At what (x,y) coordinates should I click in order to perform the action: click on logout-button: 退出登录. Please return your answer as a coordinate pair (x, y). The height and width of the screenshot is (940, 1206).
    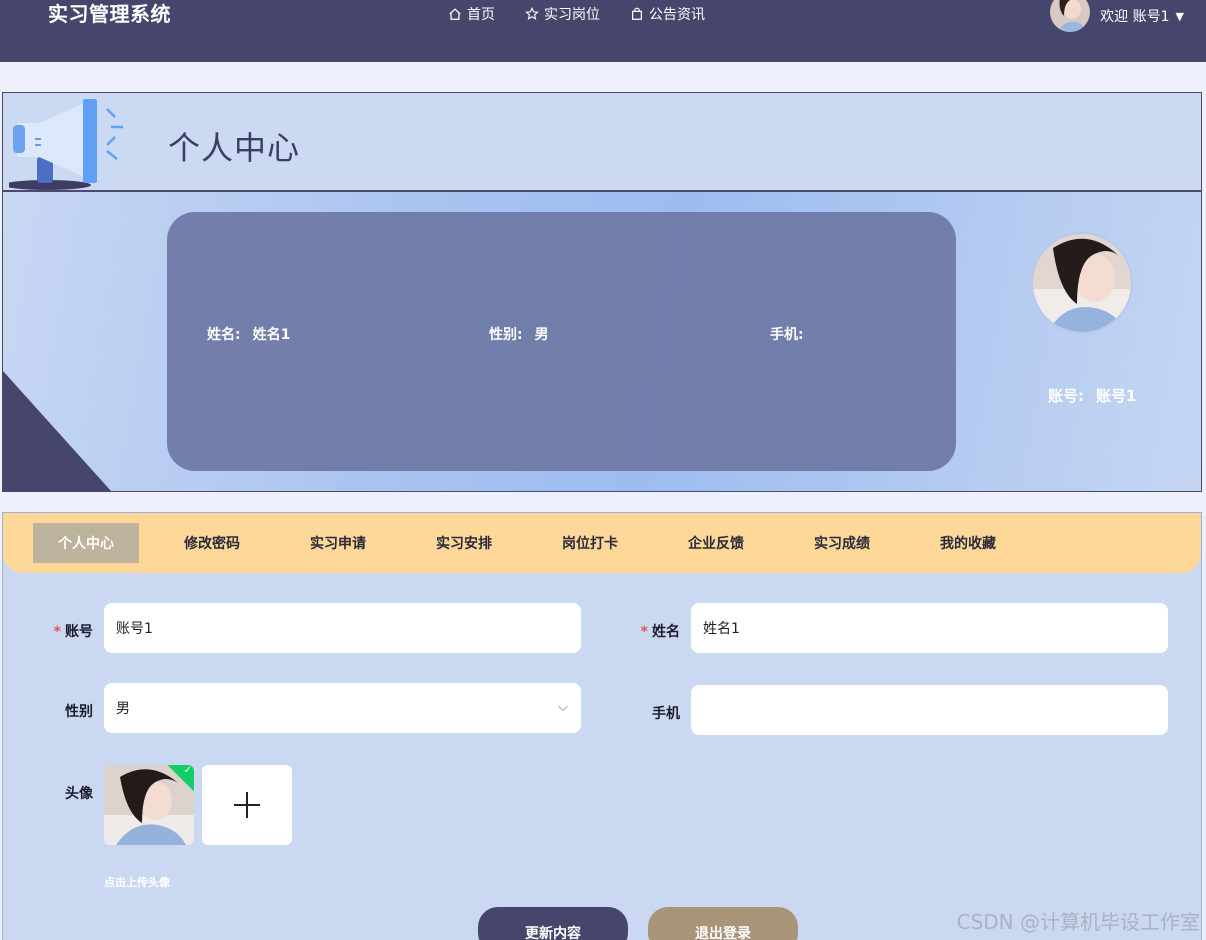
    Looking at the image, I should click on (723, 923).